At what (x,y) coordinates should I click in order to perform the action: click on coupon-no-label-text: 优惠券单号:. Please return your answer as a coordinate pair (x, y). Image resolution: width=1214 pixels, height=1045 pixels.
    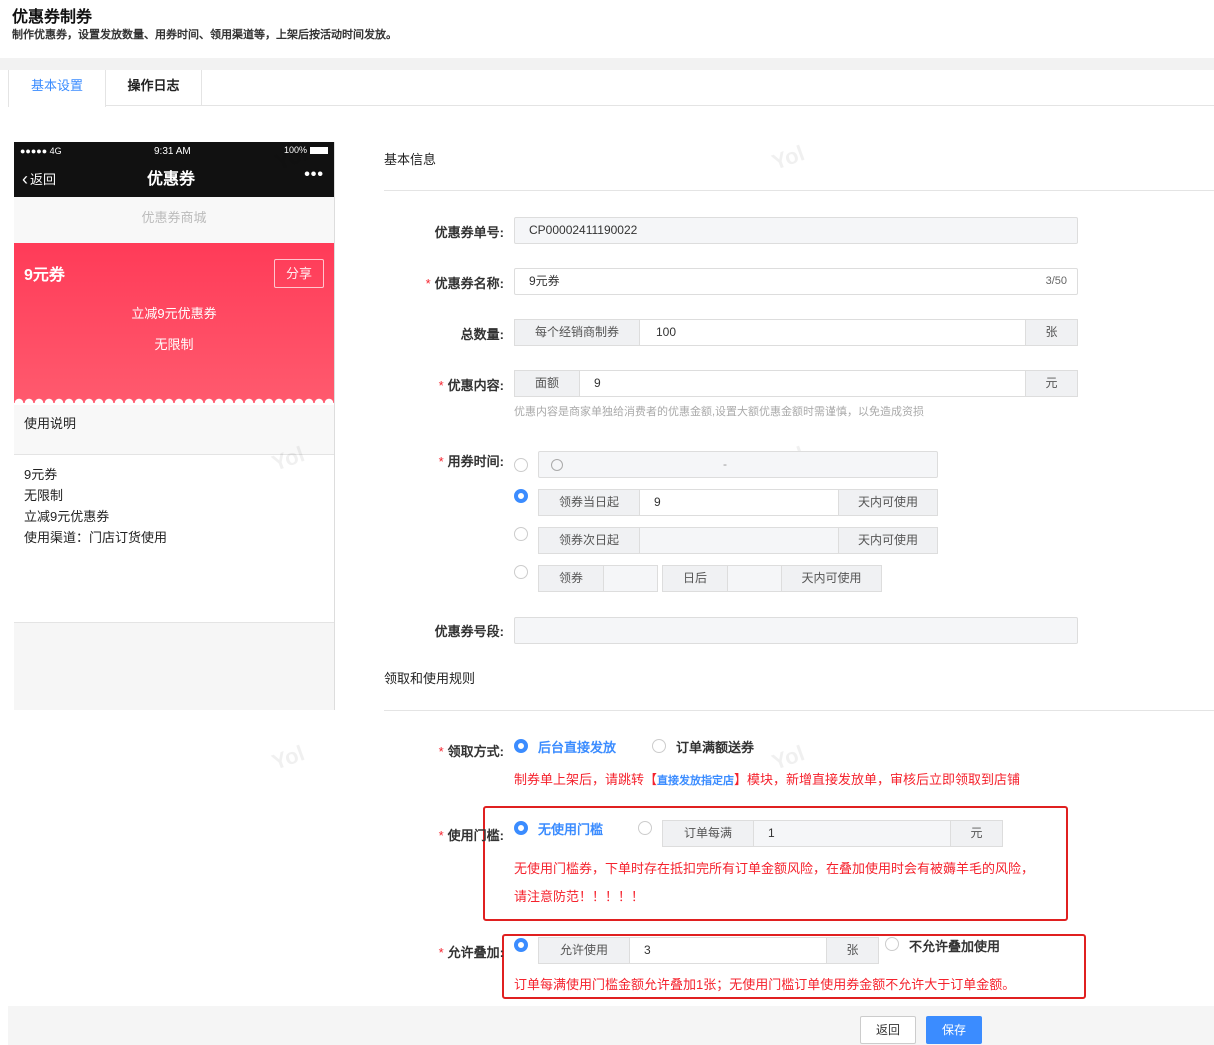
    Looking at the image, I should click on (469, 232).